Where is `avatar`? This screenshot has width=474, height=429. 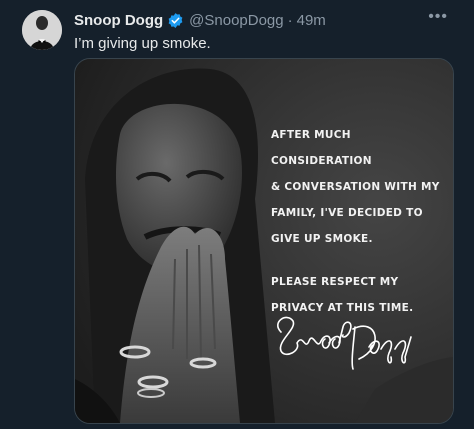 avatar is located at coordinates (42, 30).